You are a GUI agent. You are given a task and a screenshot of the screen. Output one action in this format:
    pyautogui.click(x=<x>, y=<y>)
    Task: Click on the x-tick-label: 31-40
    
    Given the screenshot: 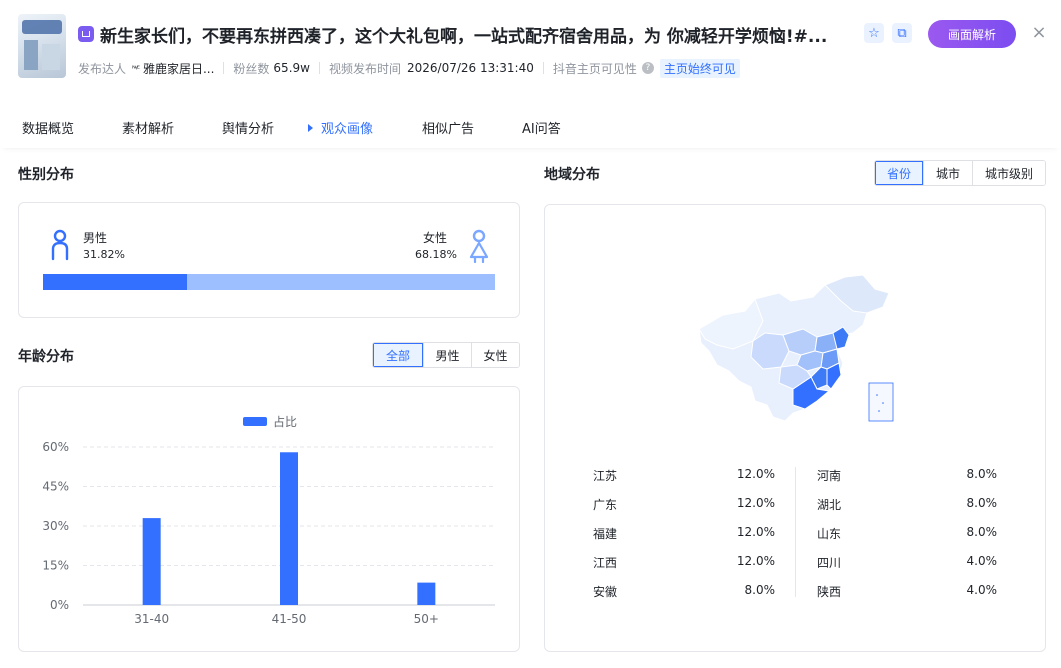 What is the action you would take?
    pyautogui.click(x=151, y=619)
    